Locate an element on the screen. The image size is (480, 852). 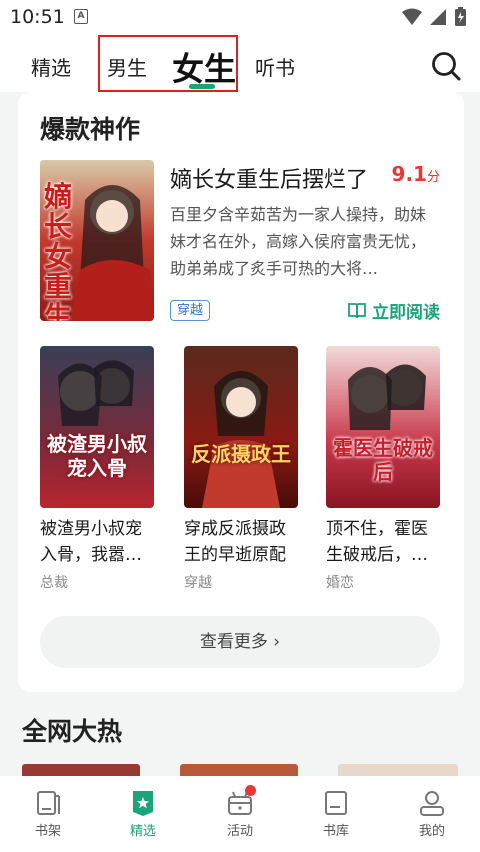
featured-book-tag: 穿越 is located at coordinates (190, 310).